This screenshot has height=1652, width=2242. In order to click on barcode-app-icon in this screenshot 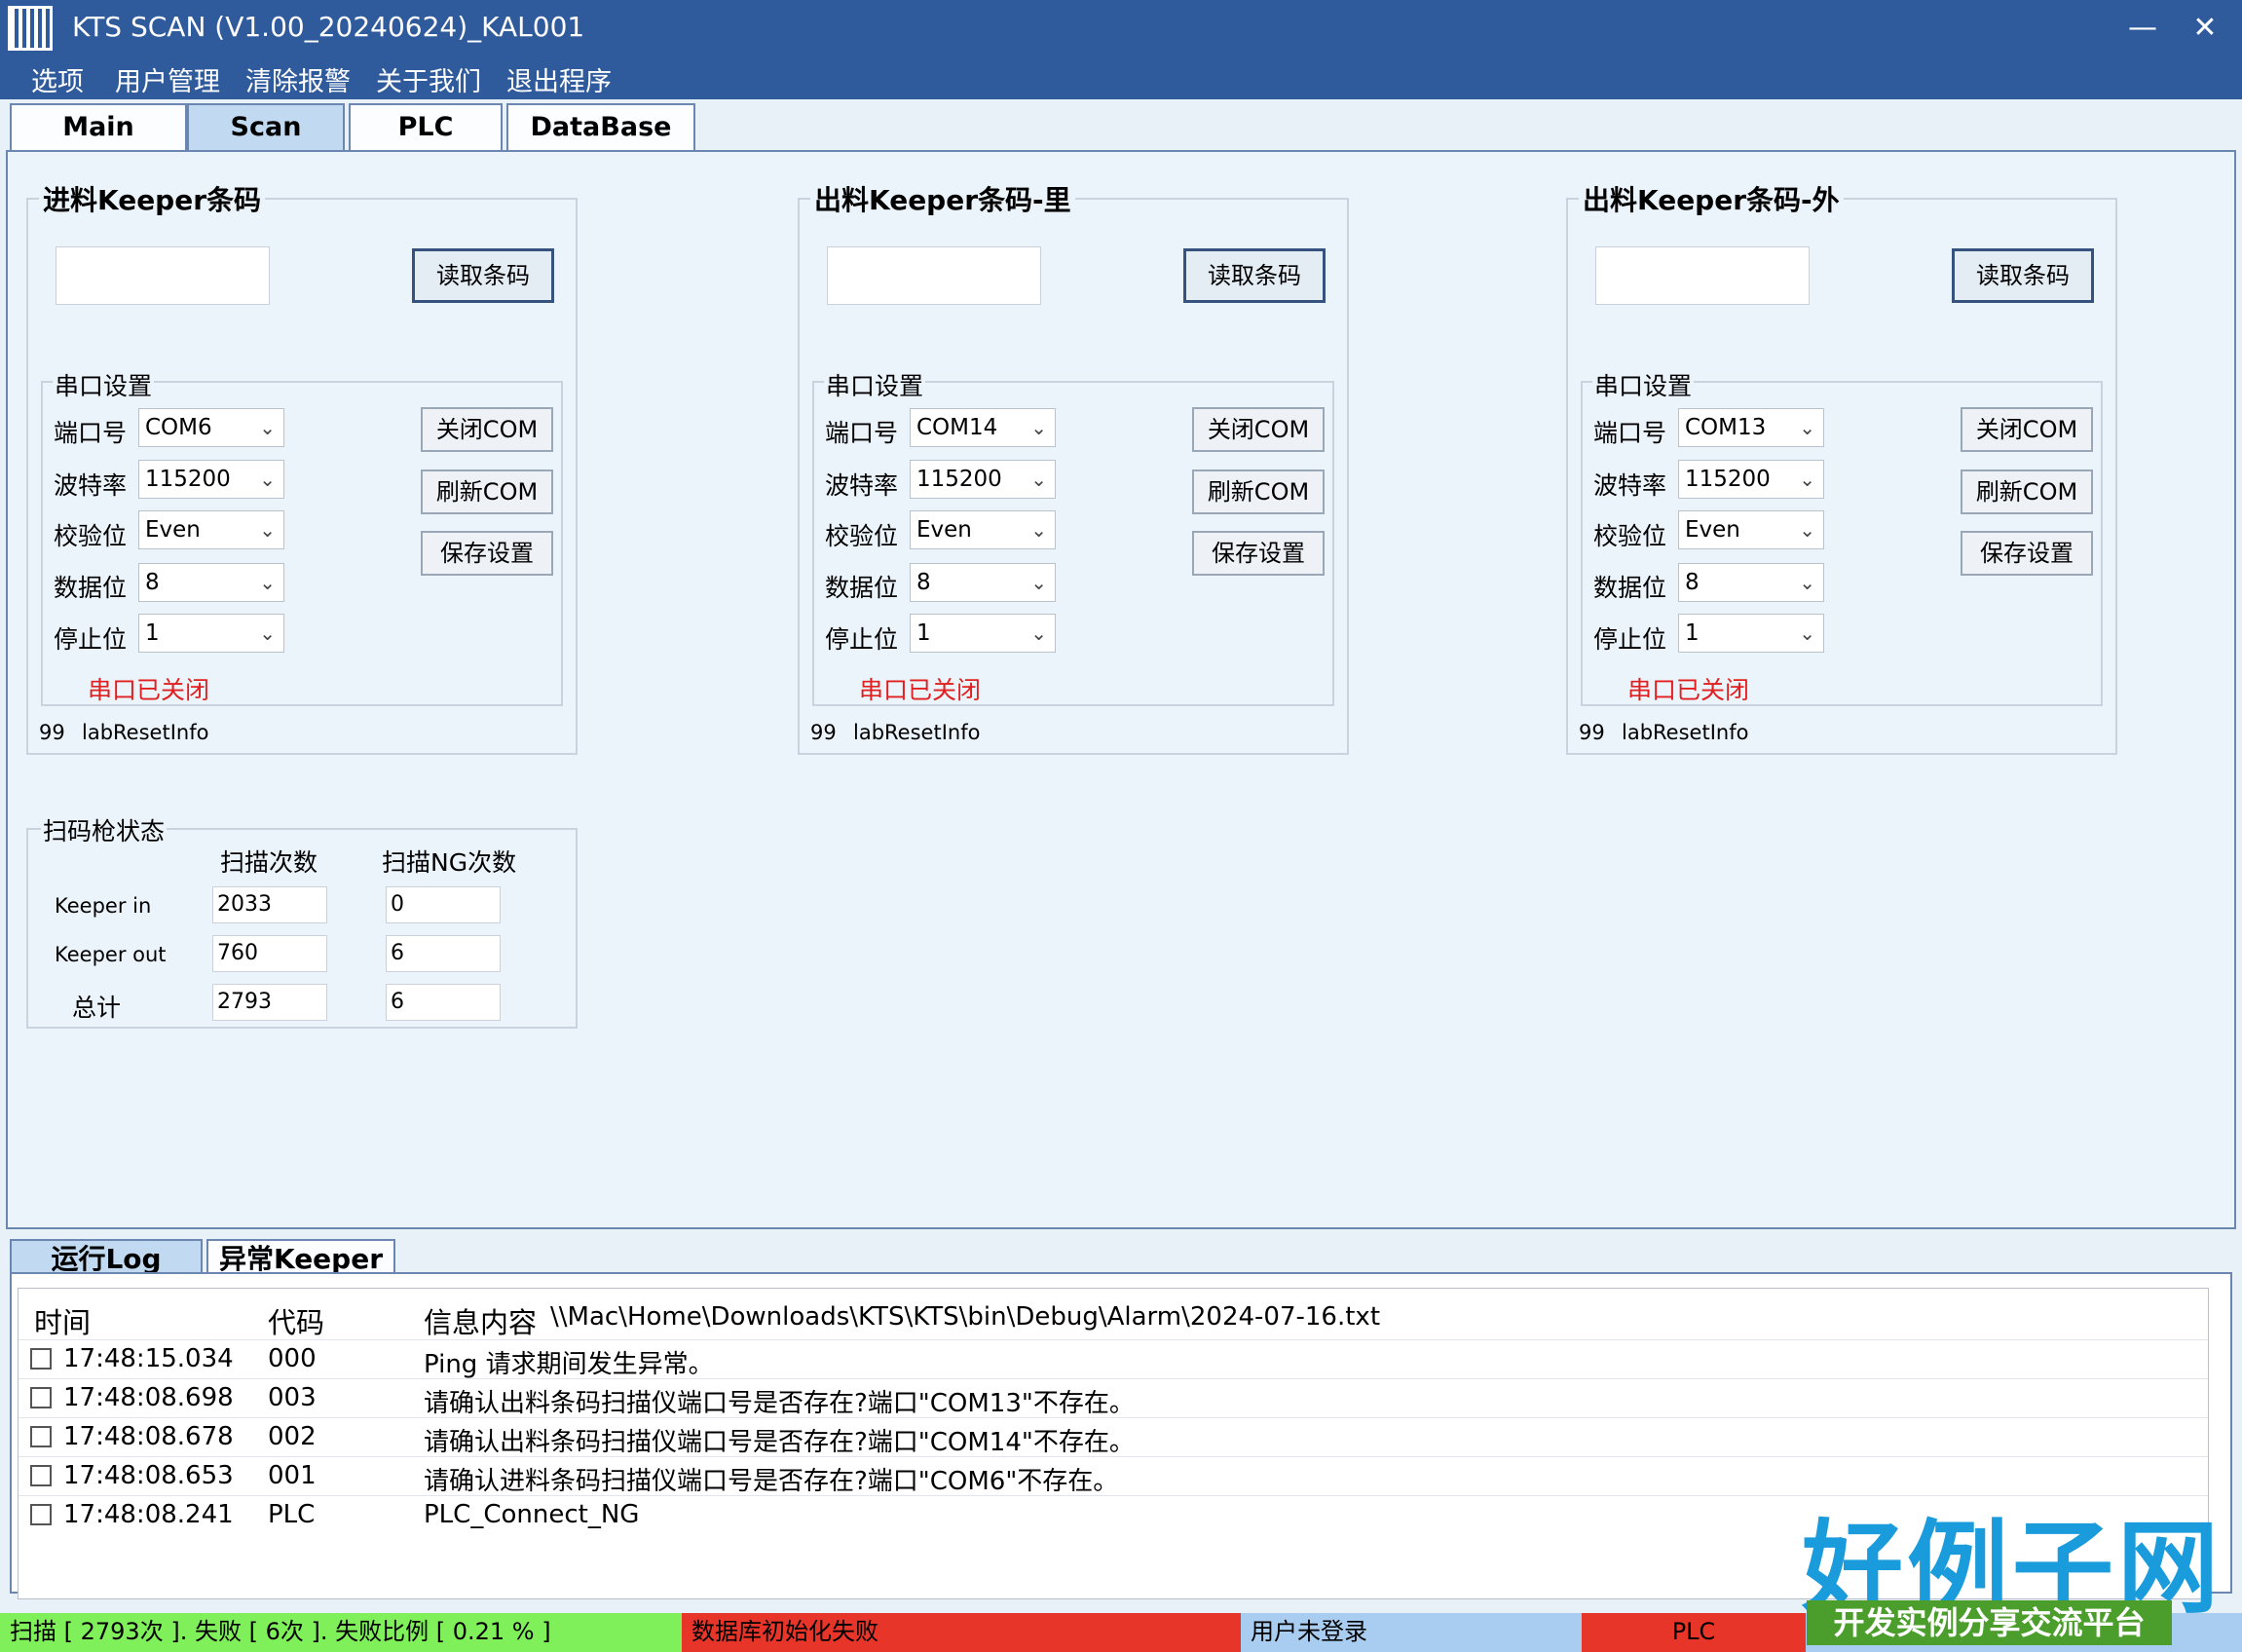, I will do `click(30, 28)`.